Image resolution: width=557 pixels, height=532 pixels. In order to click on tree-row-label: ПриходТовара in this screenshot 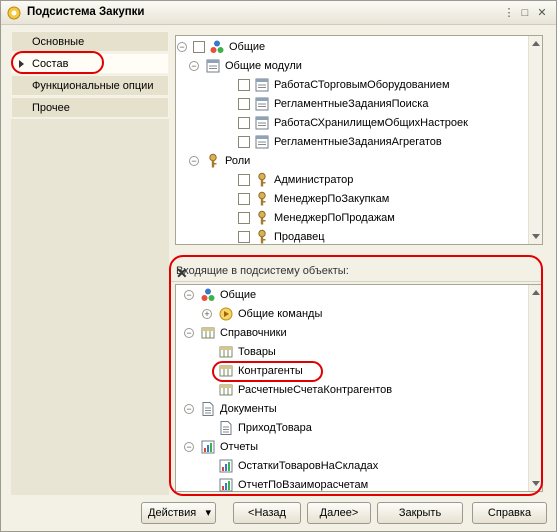, I will do `click(275, 428)`.